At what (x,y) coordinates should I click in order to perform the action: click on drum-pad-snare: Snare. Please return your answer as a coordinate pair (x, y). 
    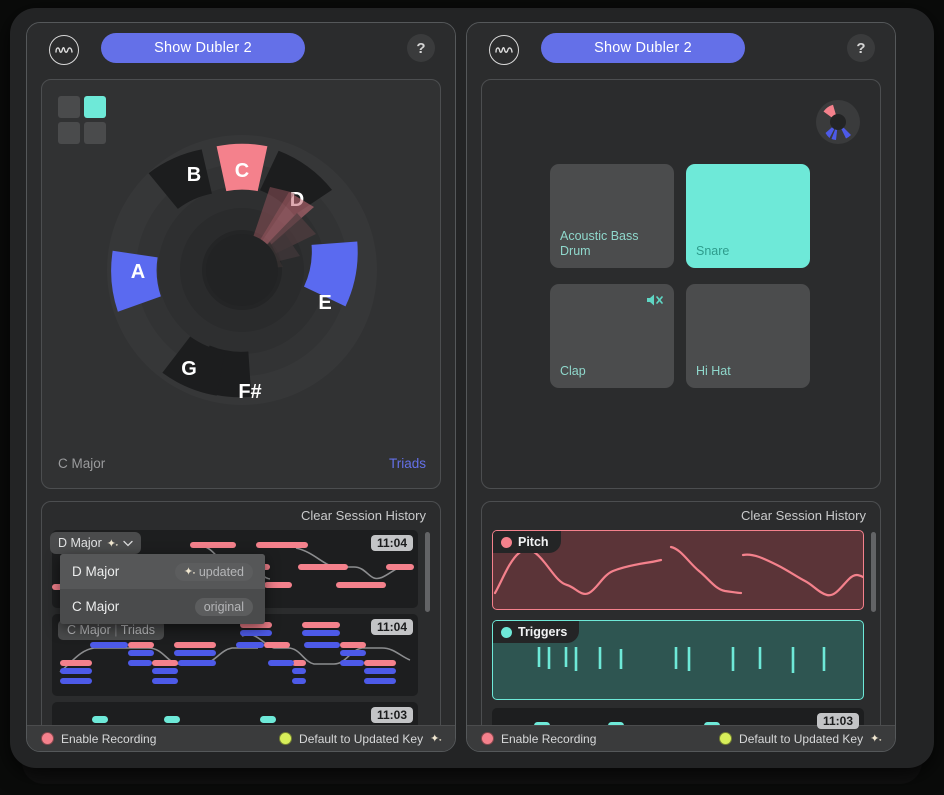
    Looking at the image, I should click on (748, 216).